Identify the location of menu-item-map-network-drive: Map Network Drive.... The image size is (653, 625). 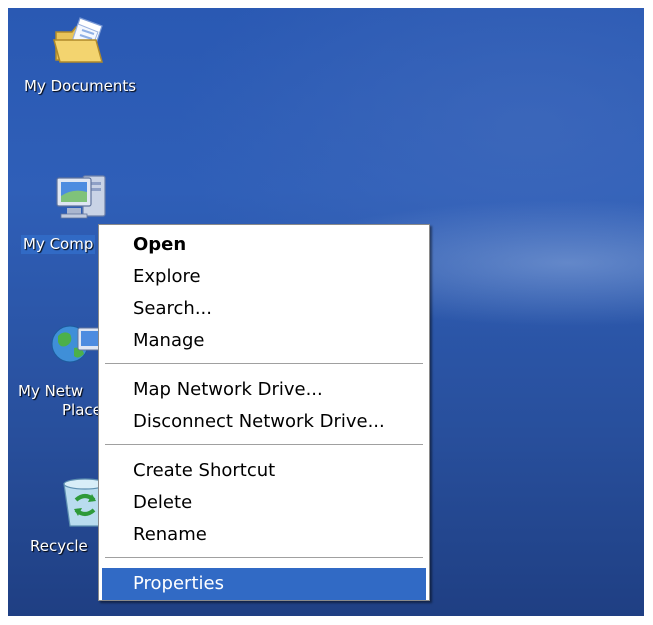
(264, 390).